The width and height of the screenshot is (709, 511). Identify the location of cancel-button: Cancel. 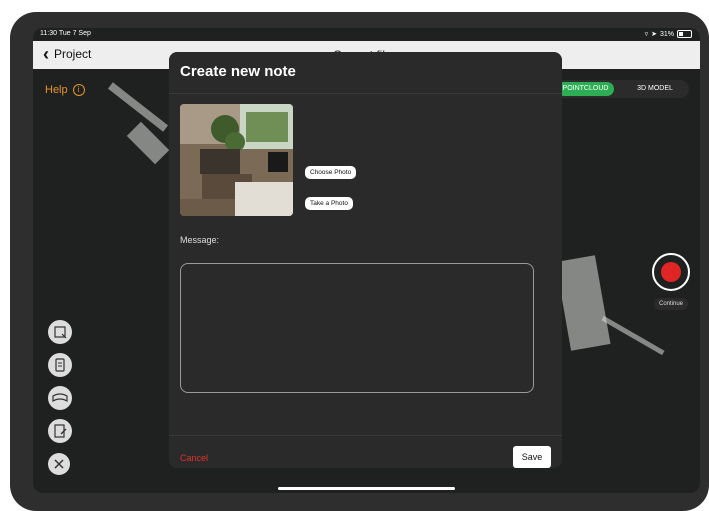
(194, 458).